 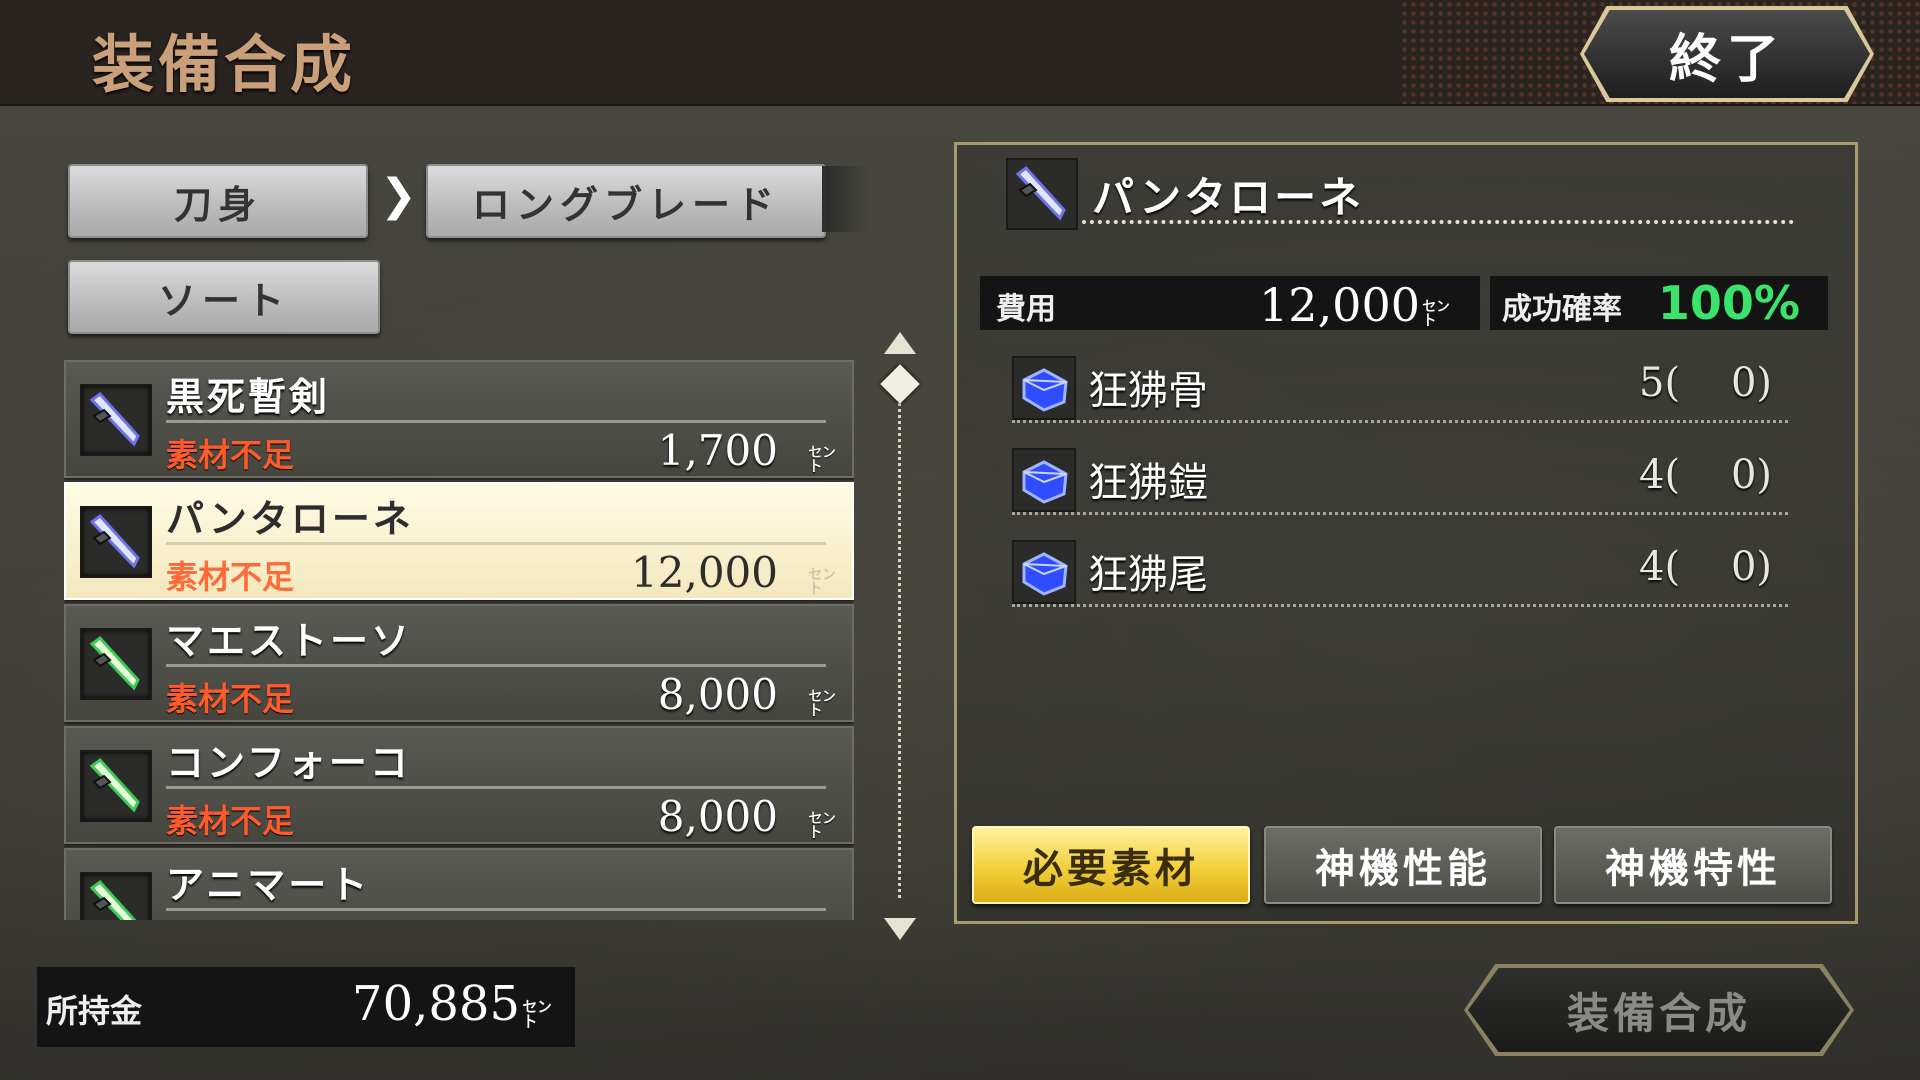 I want to click on detail-name-divider, so click(x=1438, y=222).